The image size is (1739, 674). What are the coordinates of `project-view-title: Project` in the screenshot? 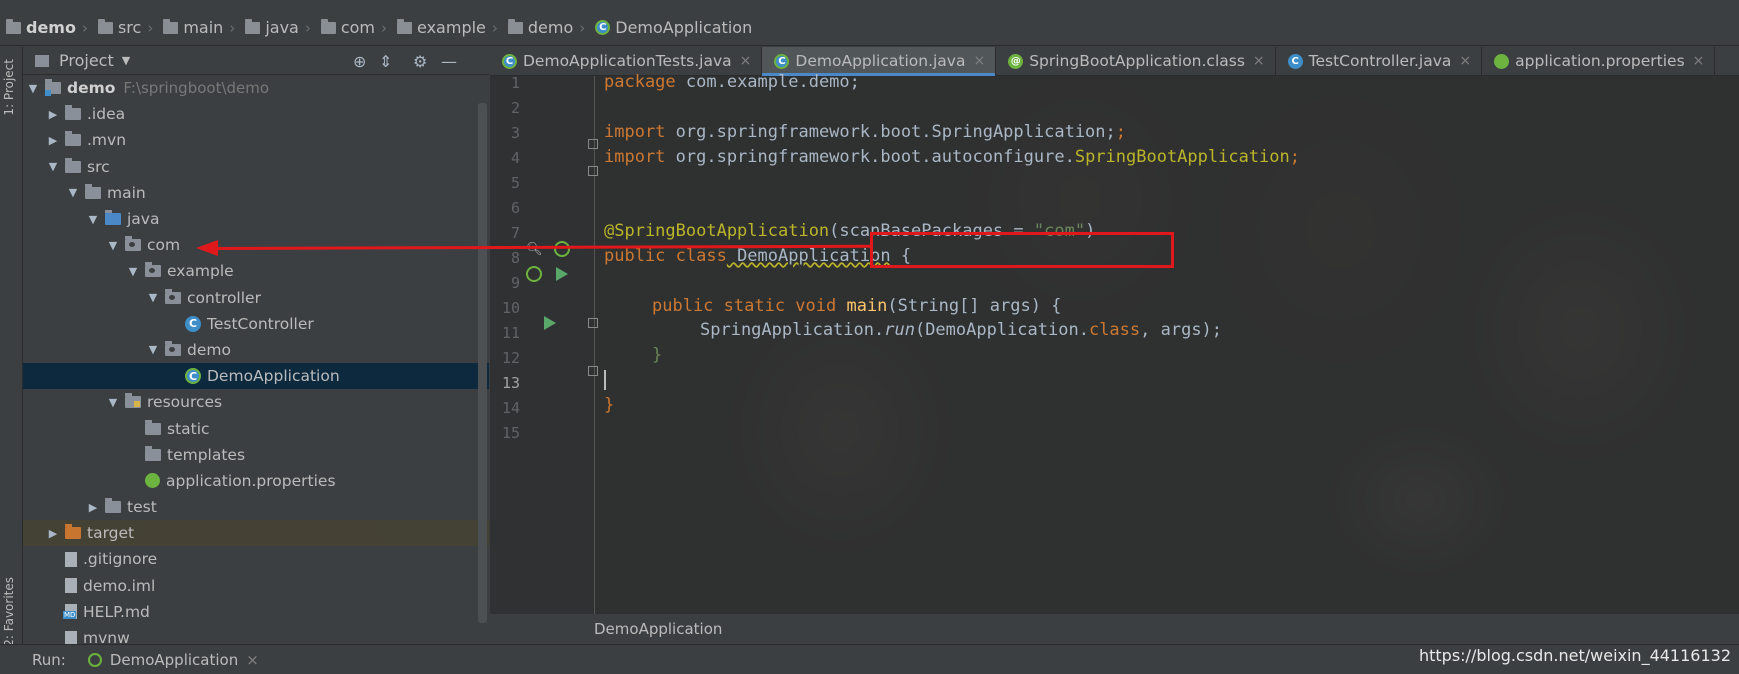 It's located at (86, 60).